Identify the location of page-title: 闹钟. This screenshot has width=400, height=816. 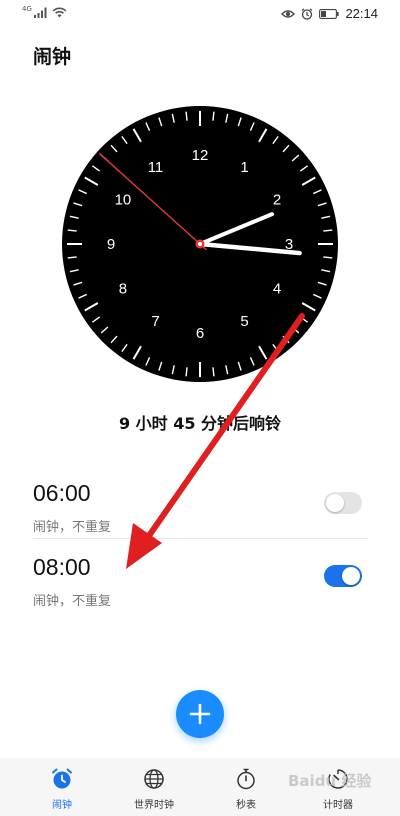
(52, 57).